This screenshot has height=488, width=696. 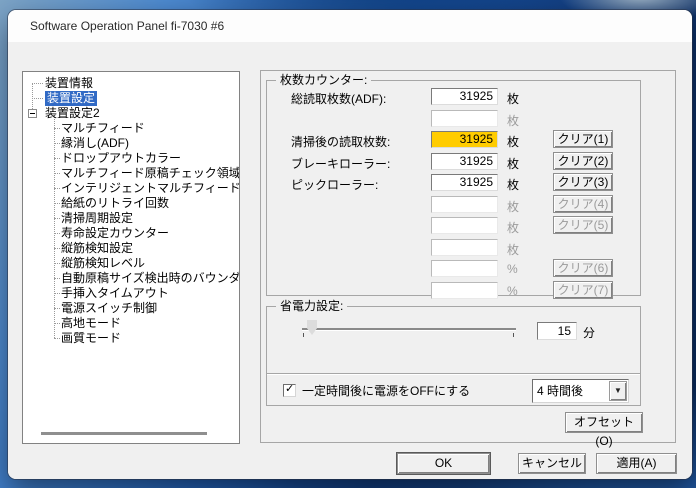 I want to click on tree-item-vertical-streak-level: 縦筋検知レベル, so click(x=131, y=263).